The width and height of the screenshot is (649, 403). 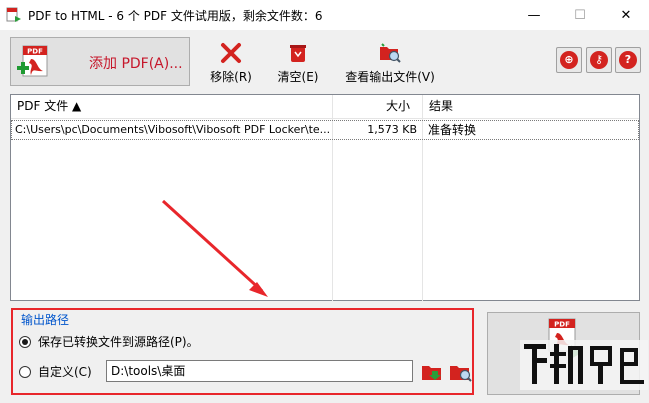 I want to click on save-to-source-radio, so click(x=25, y=342).